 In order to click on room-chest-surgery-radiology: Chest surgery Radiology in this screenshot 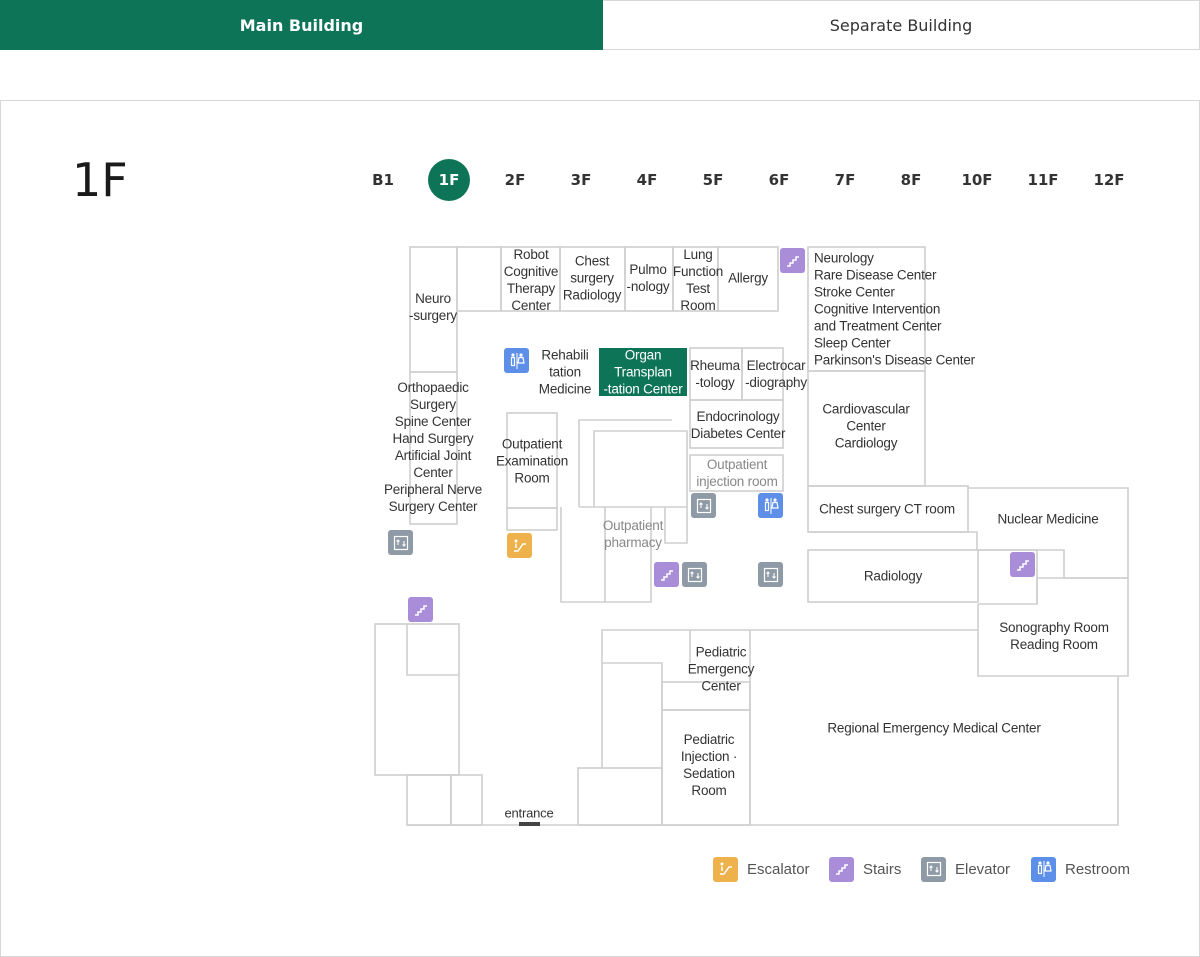, I will do `click(592, 278)`.